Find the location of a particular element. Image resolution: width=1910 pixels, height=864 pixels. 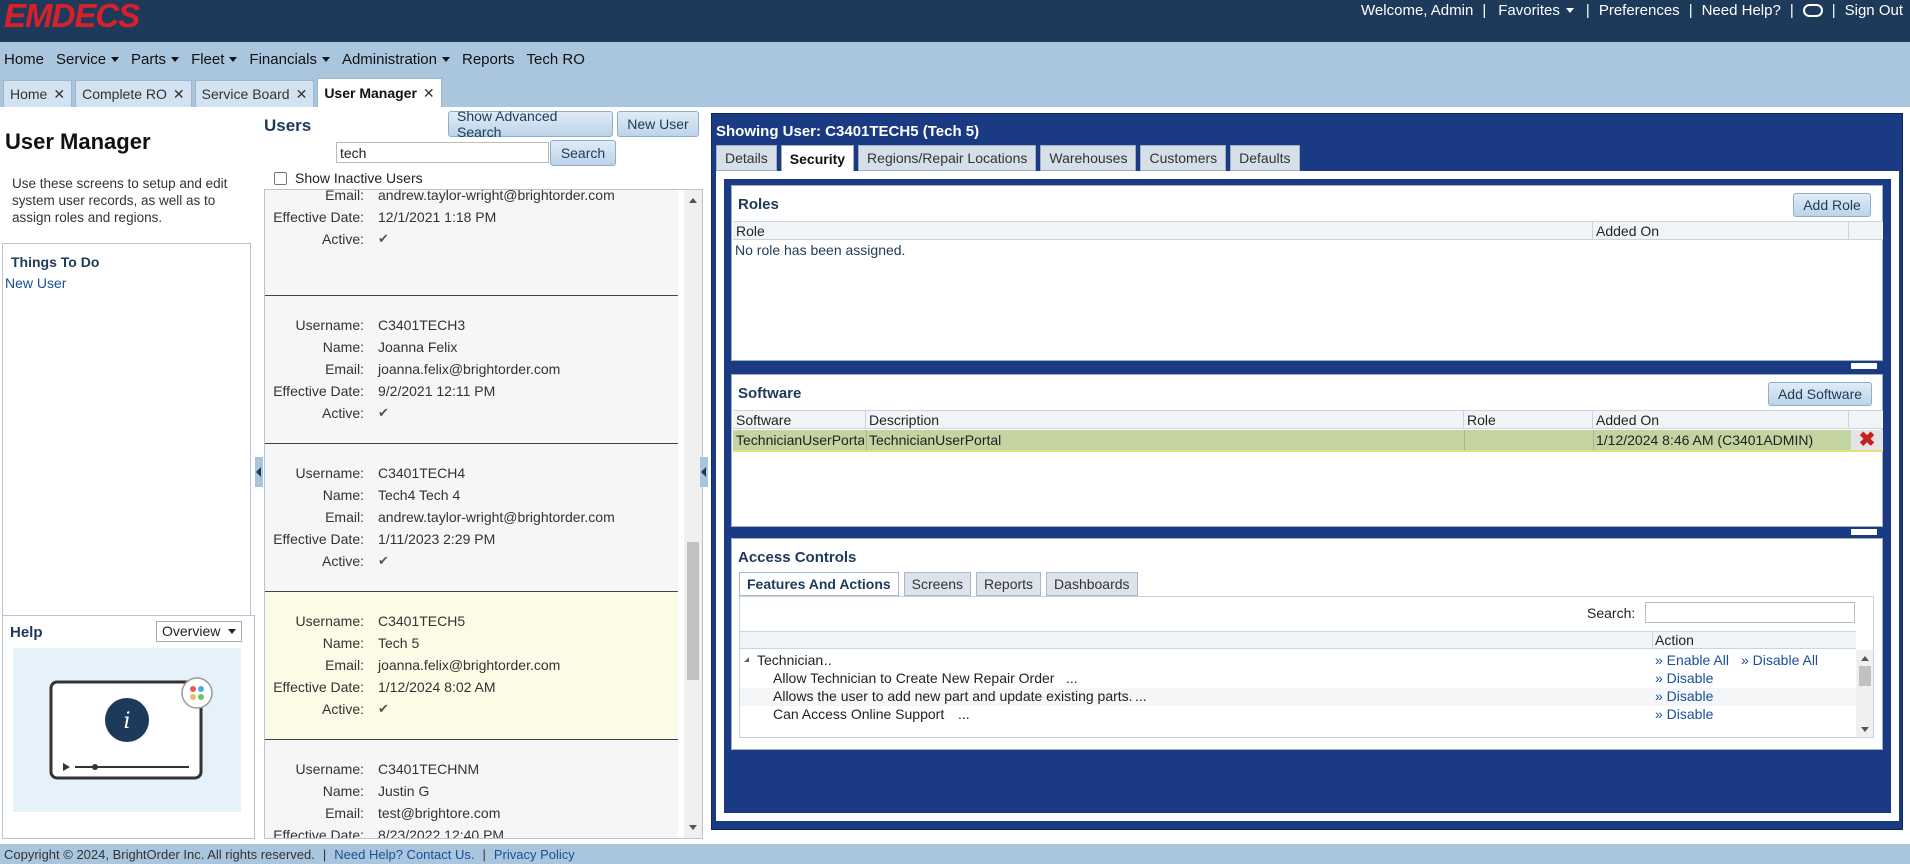

tab-home: Home ✕ is located at coordinates (38, 93).